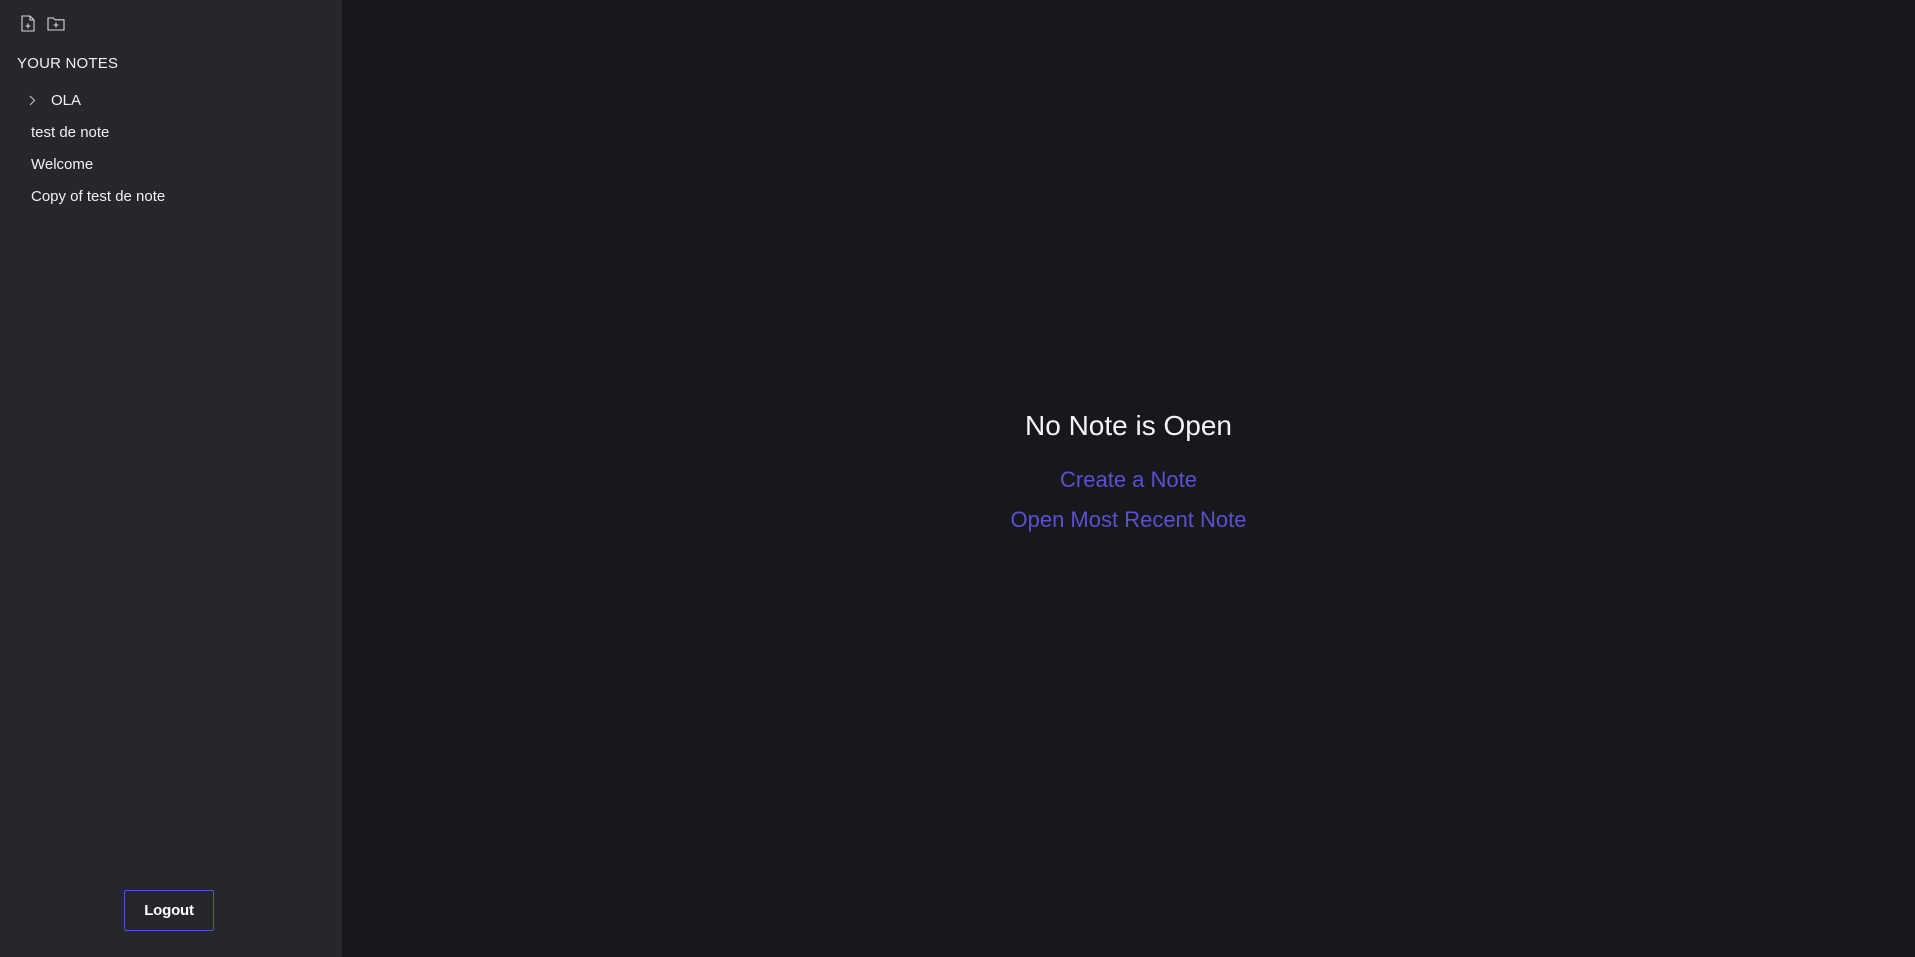 The width and height of the screenshot is (1915, 957). Describe the element at coordinates (169, 910) in the screenshot. I see `logout-button: Logout` at that location.